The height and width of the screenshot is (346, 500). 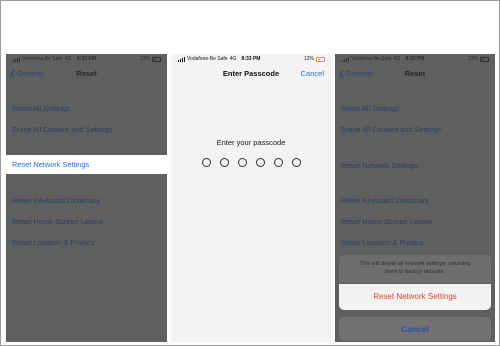 I want to click on confirm-reset-network-button: Reset Network Settings, so click(x=415, y=297).